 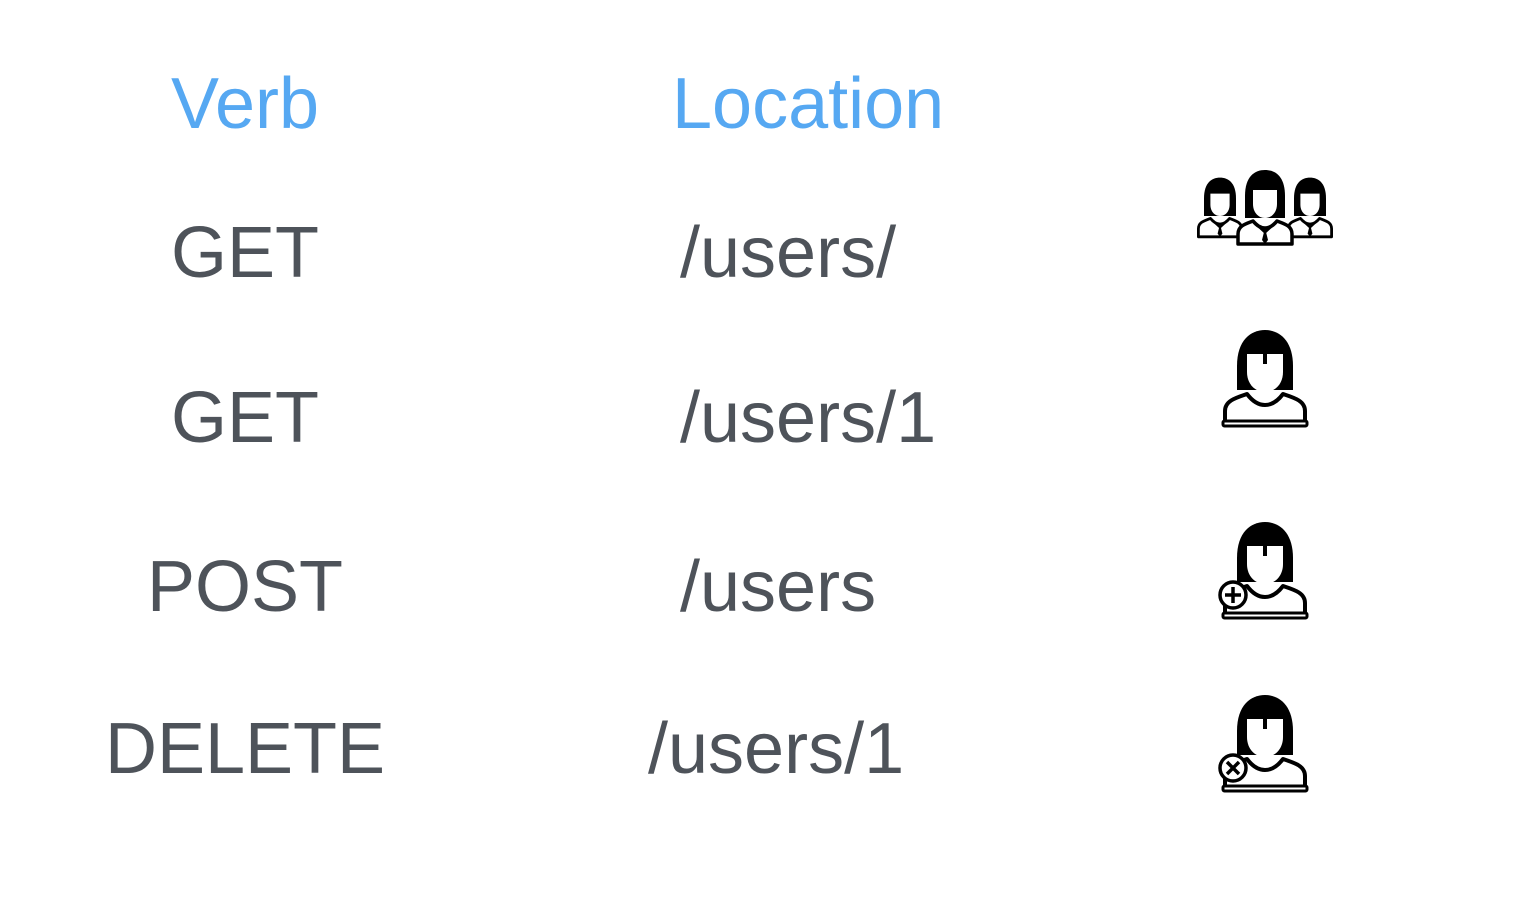 I want to click on location-cell: /users/, so click(x=788, y=253).